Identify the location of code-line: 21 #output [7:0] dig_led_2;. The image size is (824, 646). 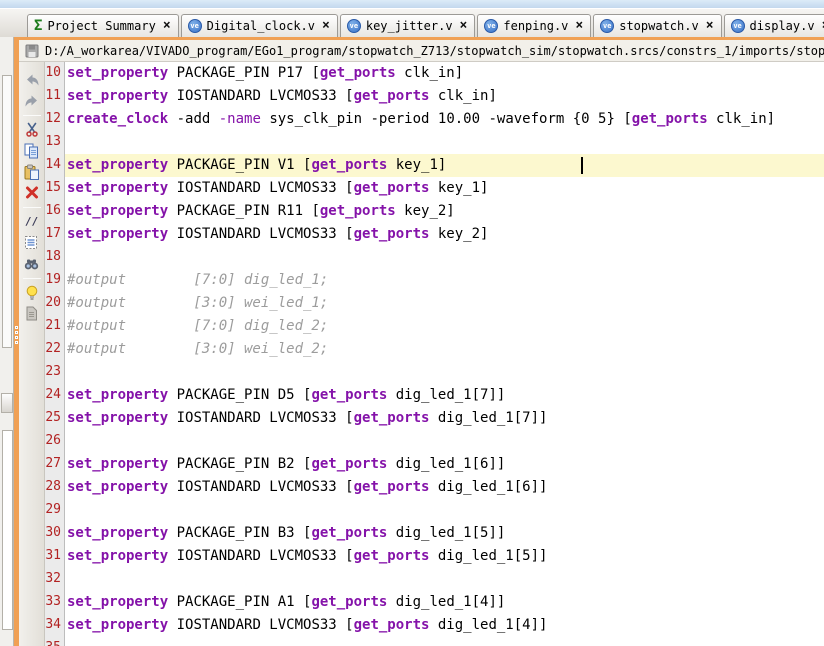
(434, 326).